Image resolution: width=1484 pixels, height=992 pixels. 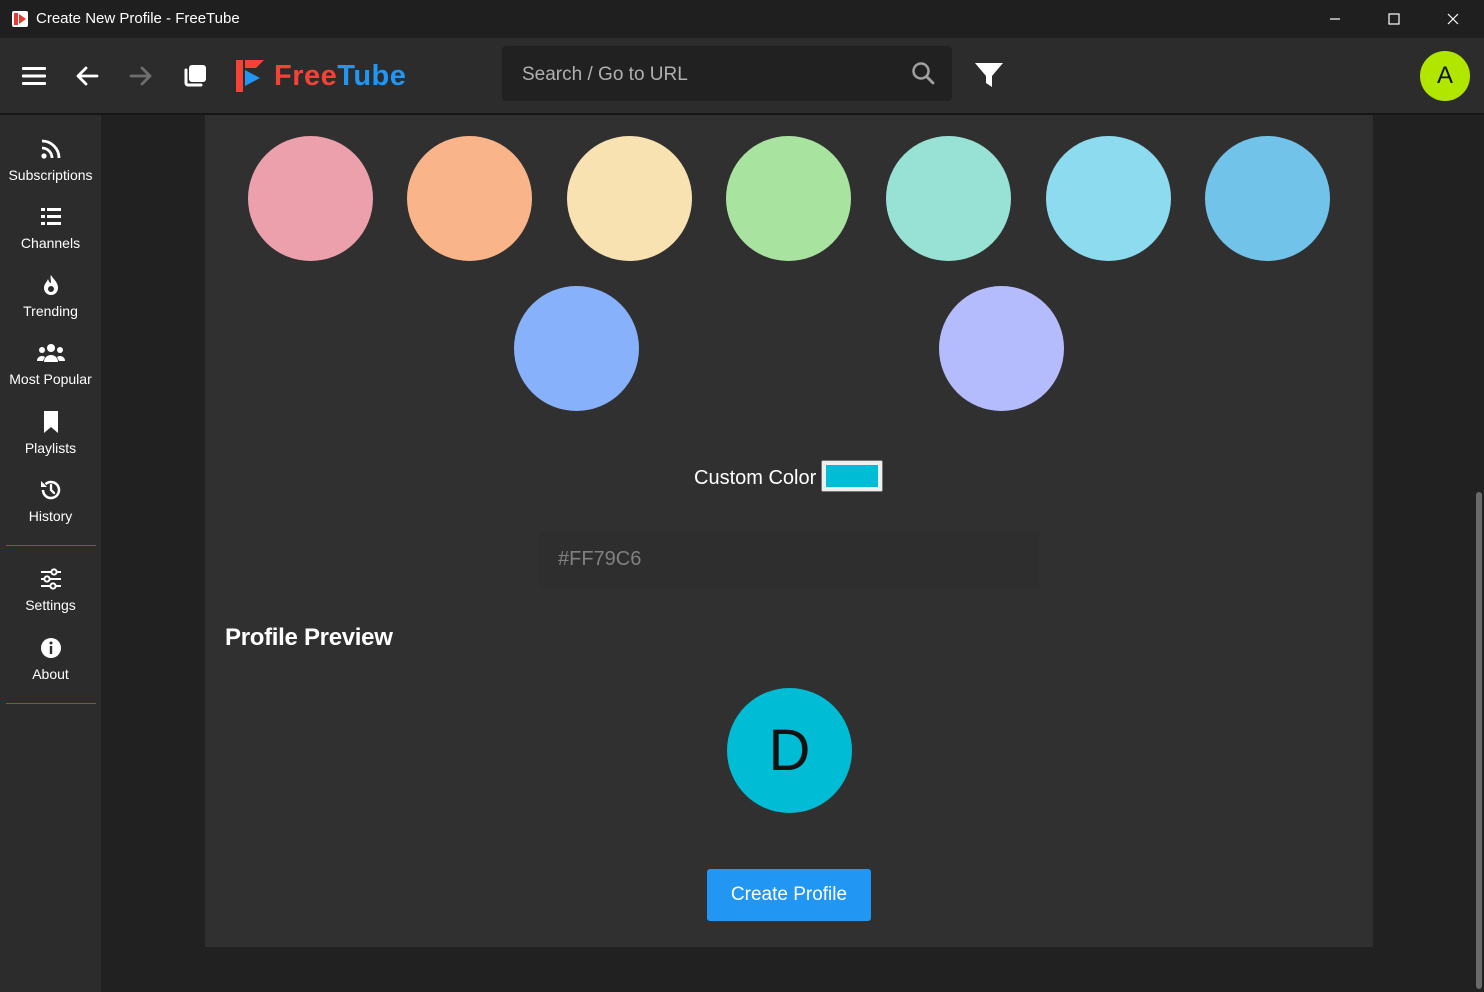 I want to click on maximize-button, so click(x=1394, y=19).